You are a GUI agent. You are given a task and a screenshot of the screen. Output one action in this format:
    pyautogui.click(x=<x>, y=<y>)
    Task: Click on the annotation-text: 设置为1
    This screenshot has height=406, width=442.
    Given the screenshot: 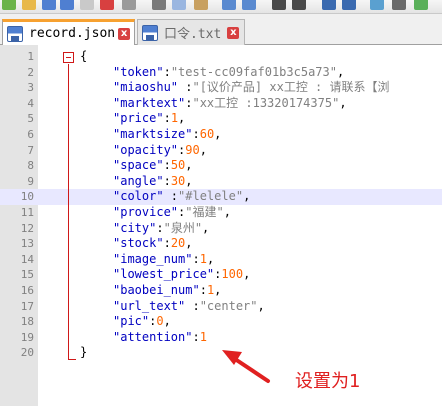 What is the action you would take?
    pyautogui.click(x=328, y=381)
    